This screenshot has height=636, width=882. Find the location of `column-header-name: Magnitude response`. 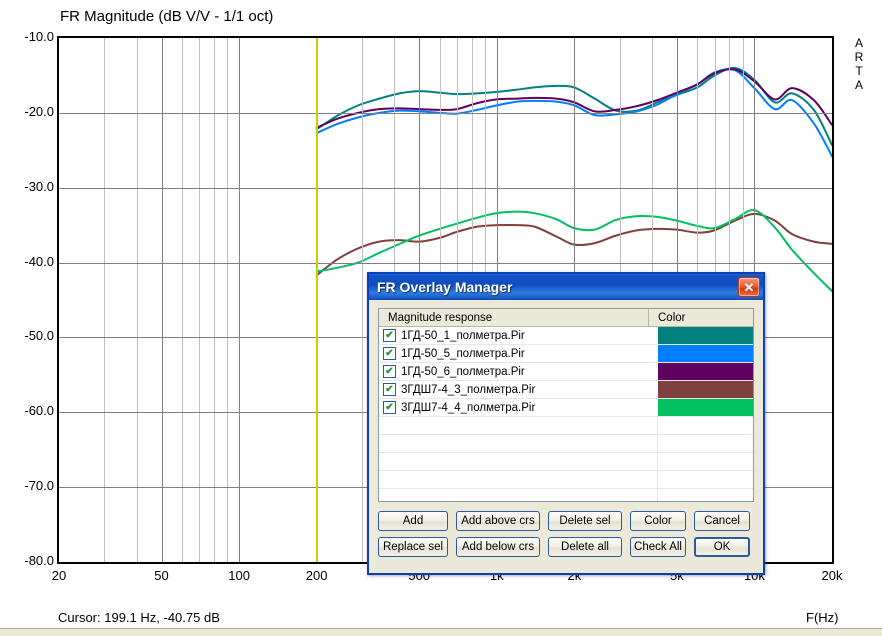

column-header-name: Magnitude response is located at coordinates (514, 317).